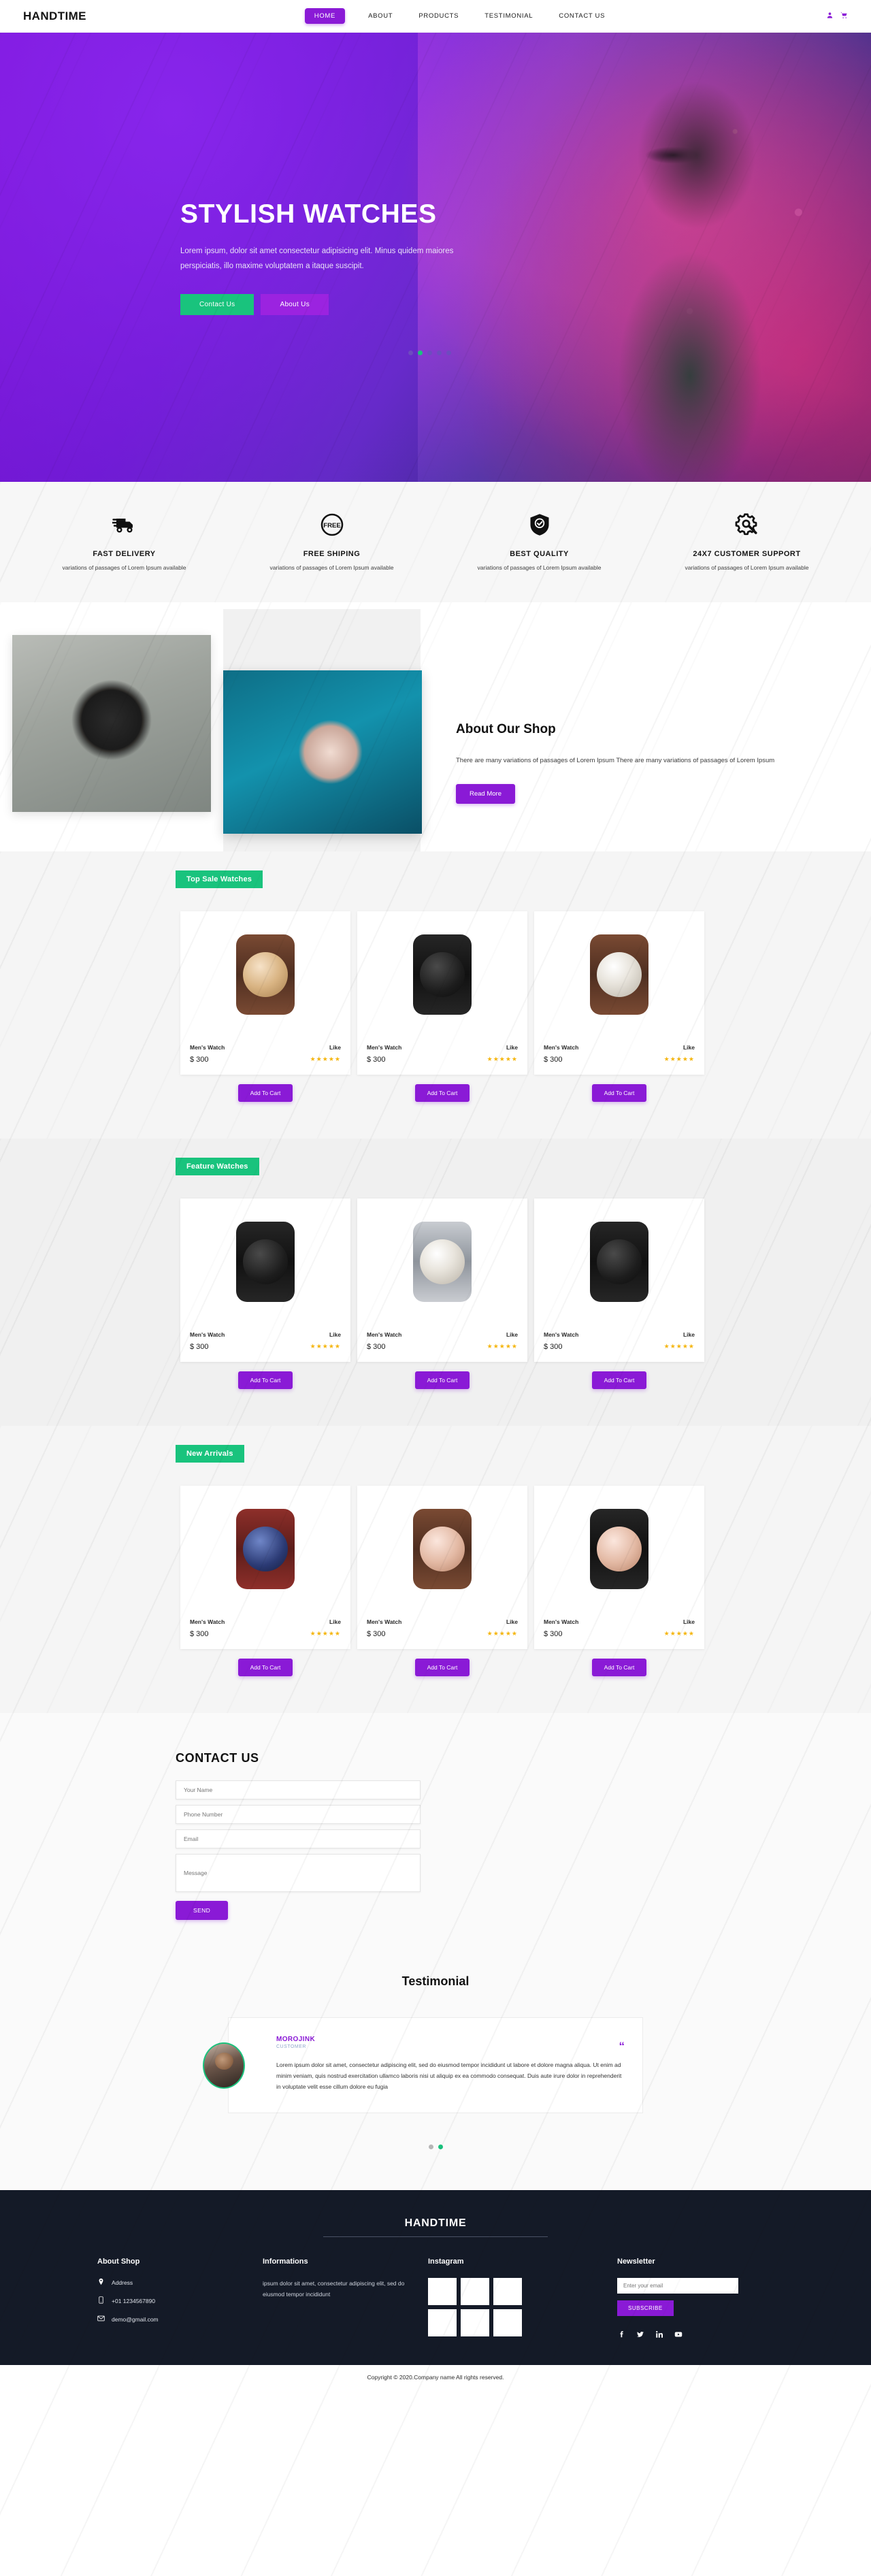 The image size is (871, 2576). Describe the element at coordinates (677, 2286) in the screenshot. I see `newsletter-email-input` at that location.